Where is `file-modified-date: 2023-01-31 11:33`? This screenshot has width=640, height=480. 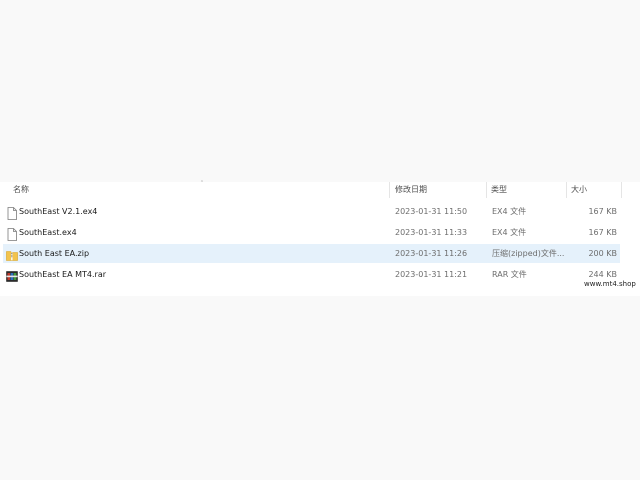 file-modified-date: 2023-01-31 11:33 is located at coordinates (431, 232).